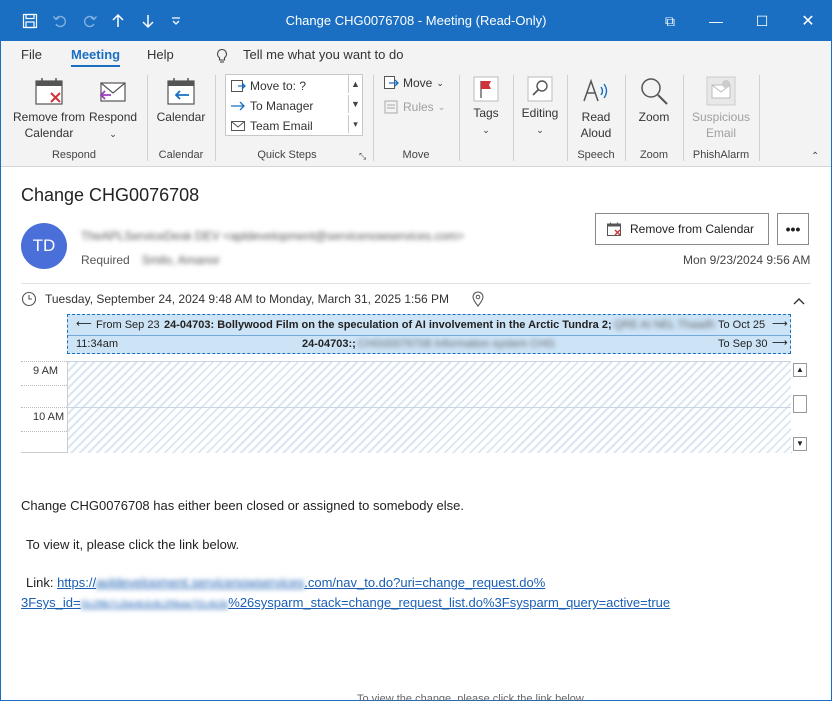 This screenshot has height=701, width=832. Describe the element at coordinates (391, 107) in the screenshot. I see `rules-icon` at that location.